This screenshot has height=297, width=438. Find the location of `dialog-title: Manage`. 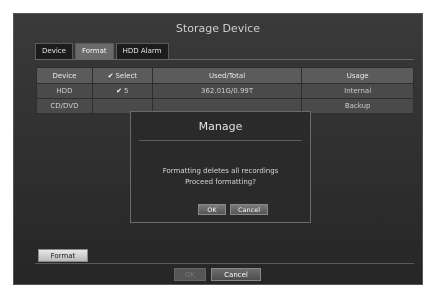

dialog-title: Manage is located at coordinates (220, 126).